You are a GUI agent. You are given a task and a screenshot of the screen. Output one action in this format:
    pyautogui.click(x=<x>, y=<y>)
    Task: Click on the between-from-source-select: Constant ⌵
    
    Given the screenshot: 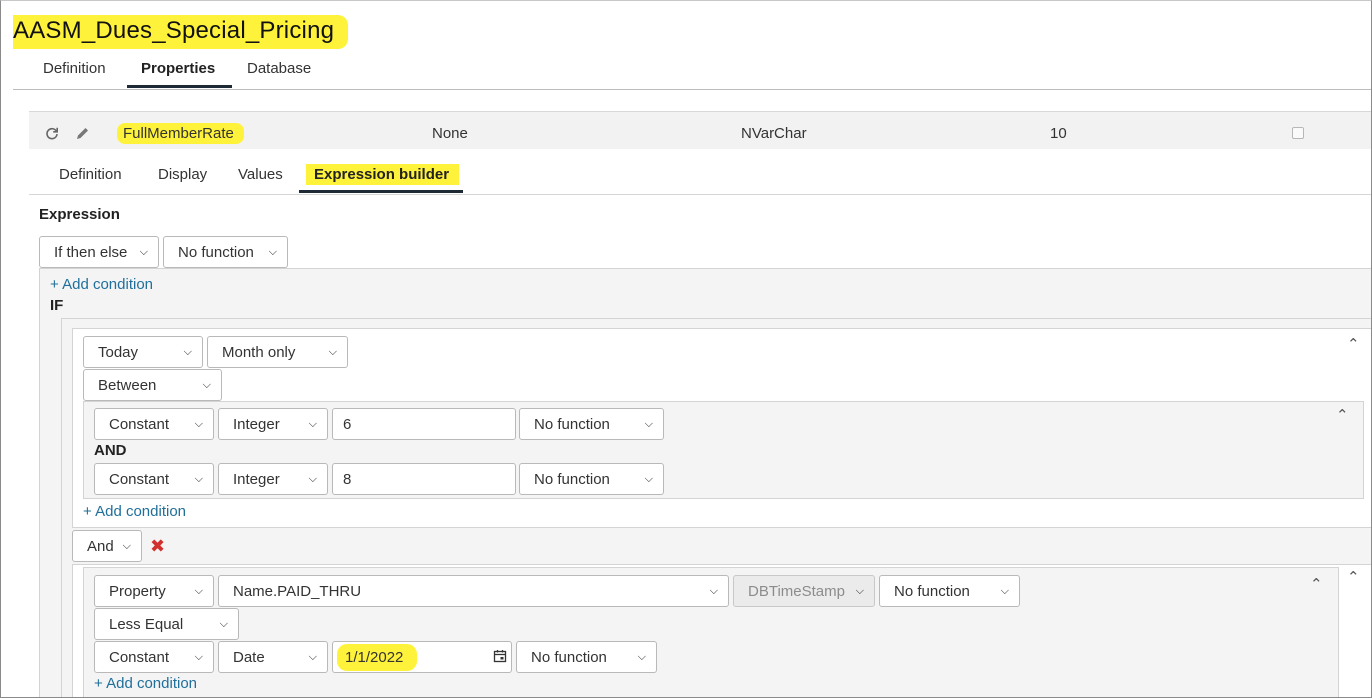 What is the action you would take?
    pyautogui.click(x=154, y=424)
    